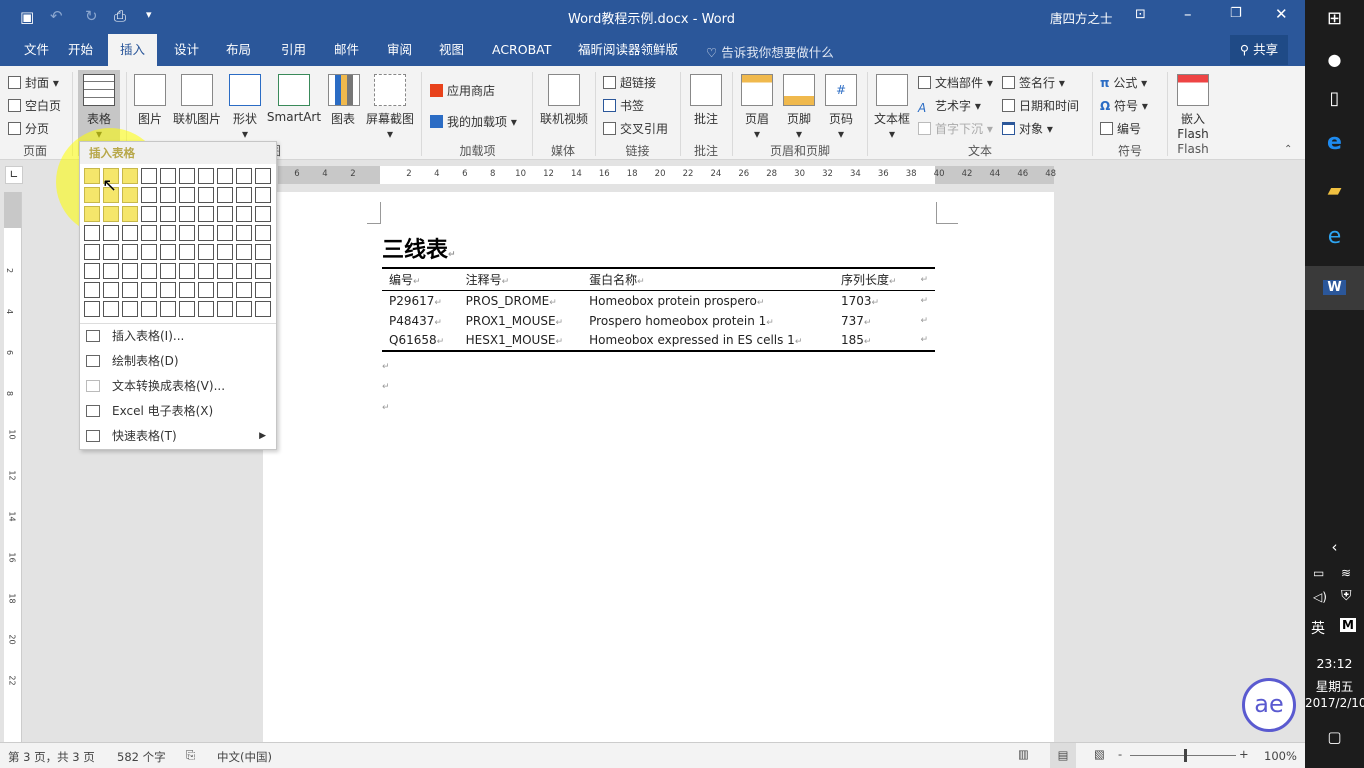 The width and height of the screenshot is (1364, 768). What do you see at coordinates (190, 755) in the screenshot?
I see `proofing-icon: ⎘` at bounding box center [190, 755].